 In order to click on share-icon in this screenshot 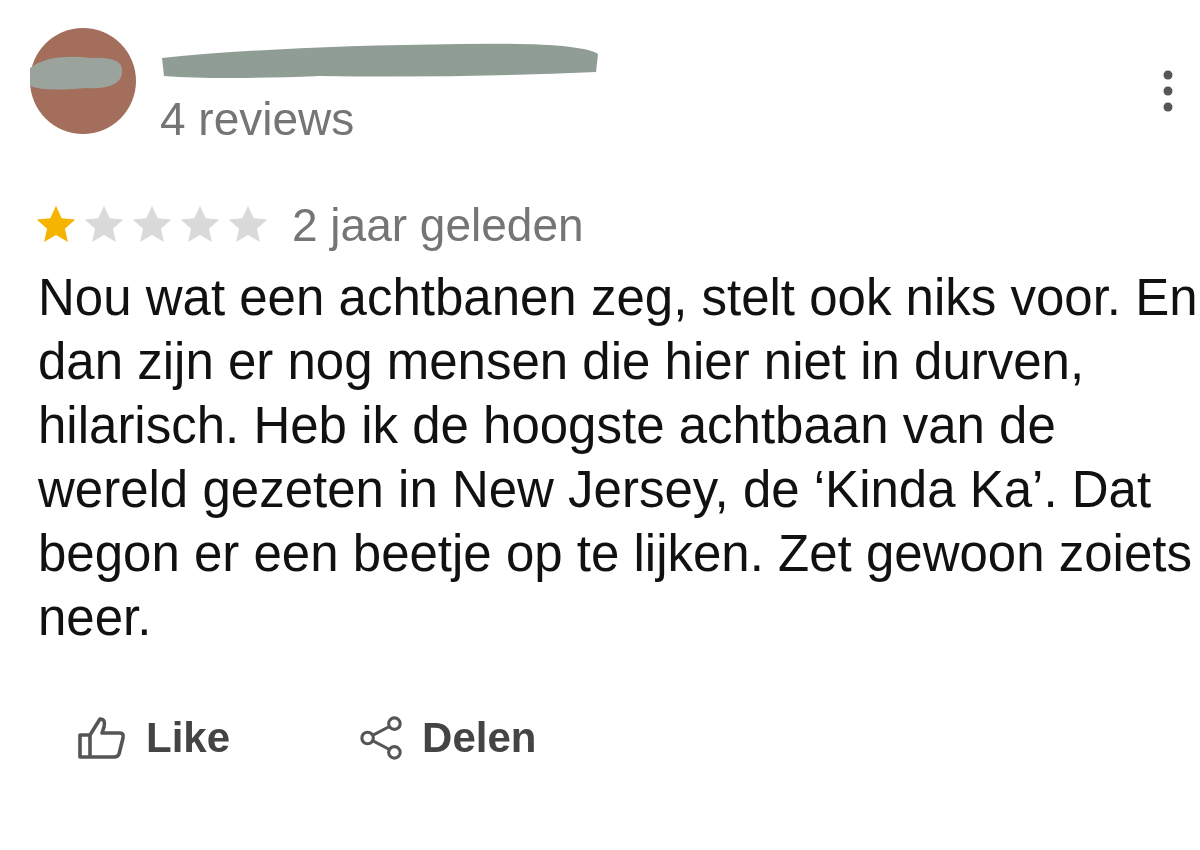, I will do `click(381, 737)`.